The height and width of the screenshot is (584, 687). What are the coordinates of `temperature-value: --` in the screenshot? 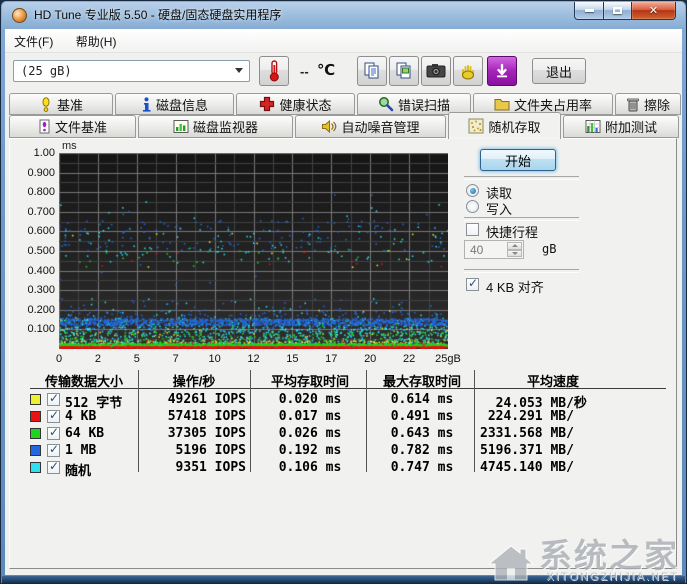 It's located at (304, 71).